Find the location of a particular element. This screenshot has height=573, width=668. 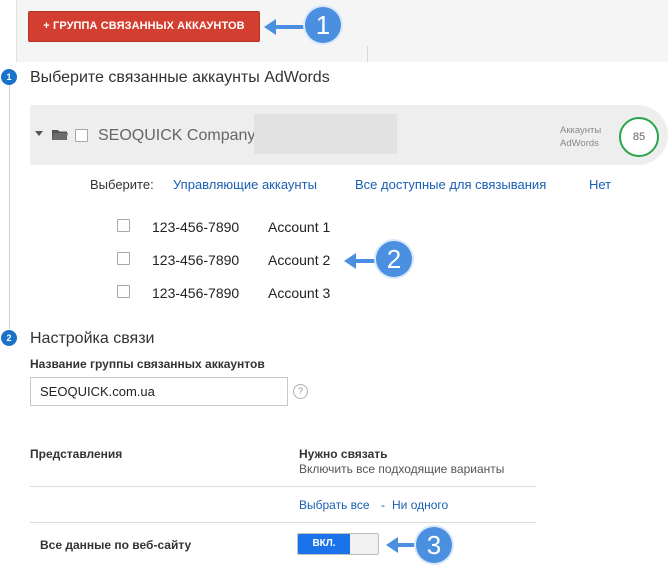

account-id-2: 123-456-7890 is located at coordinates (196, 260).